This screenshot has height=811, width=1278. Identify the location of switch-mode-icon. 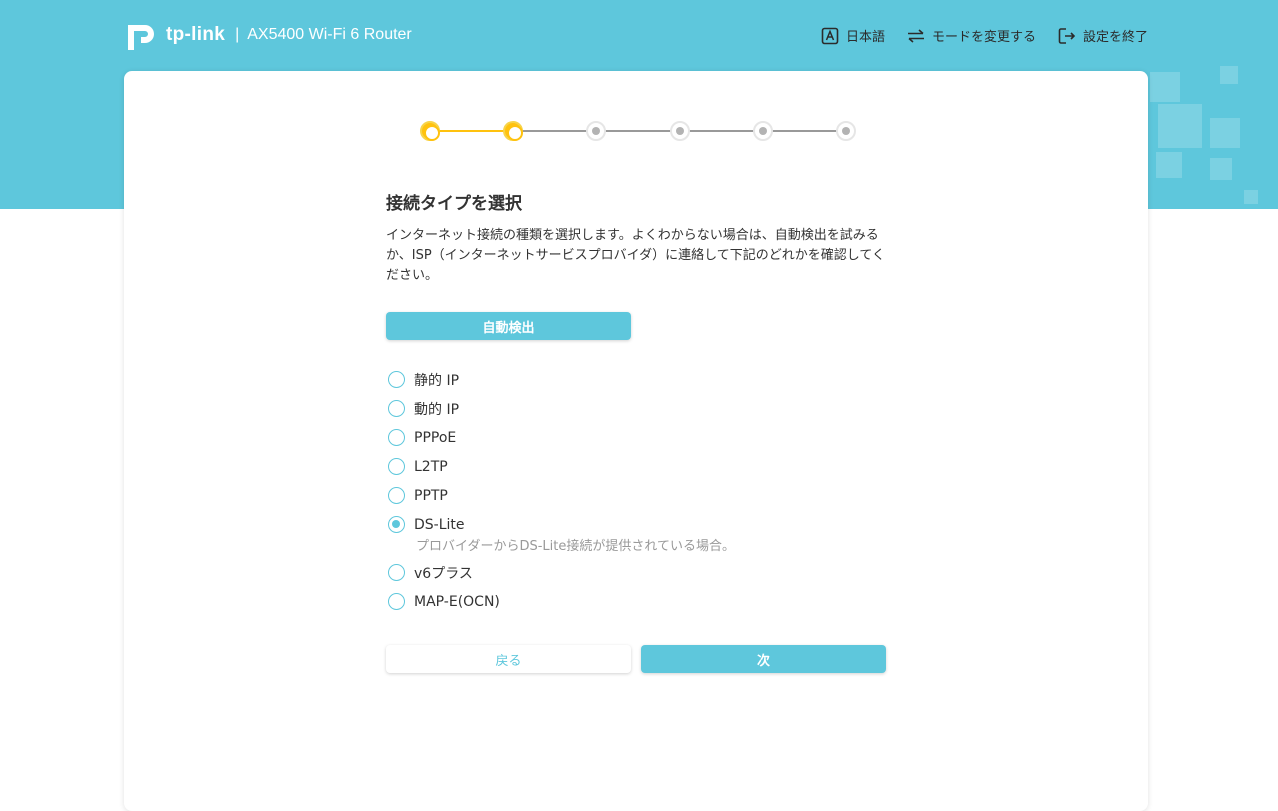
(915, 35).